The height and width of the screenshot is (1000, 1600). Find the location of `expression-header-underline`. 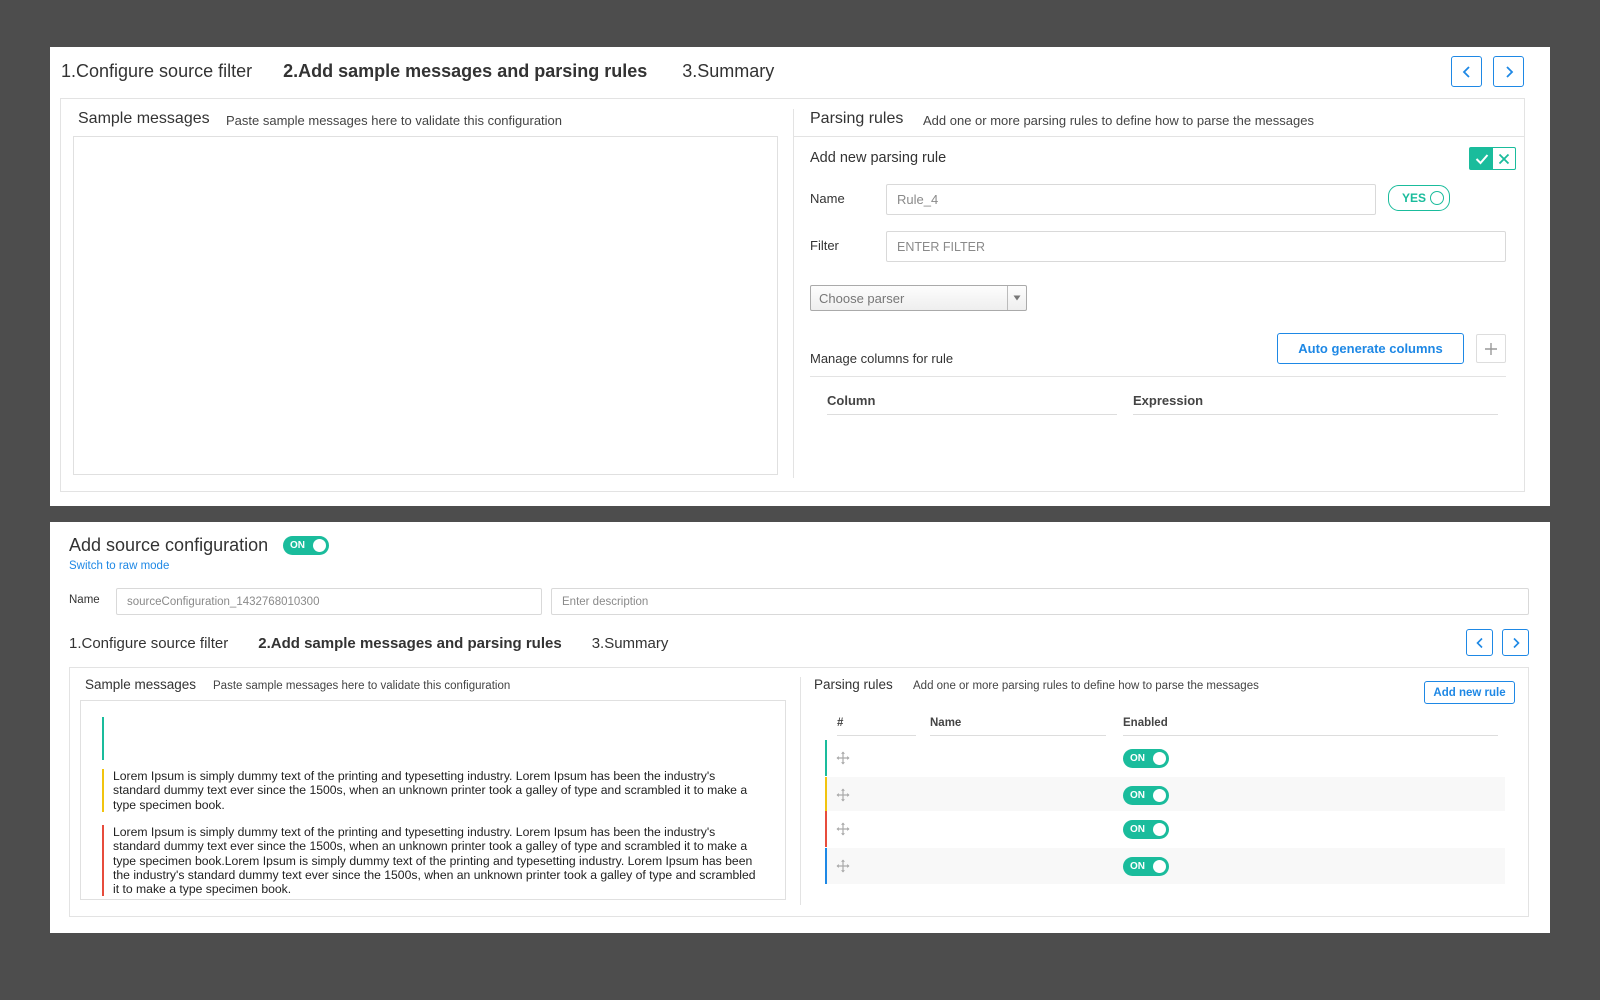

expression-header-underline is located at coordinates (1315, 414).